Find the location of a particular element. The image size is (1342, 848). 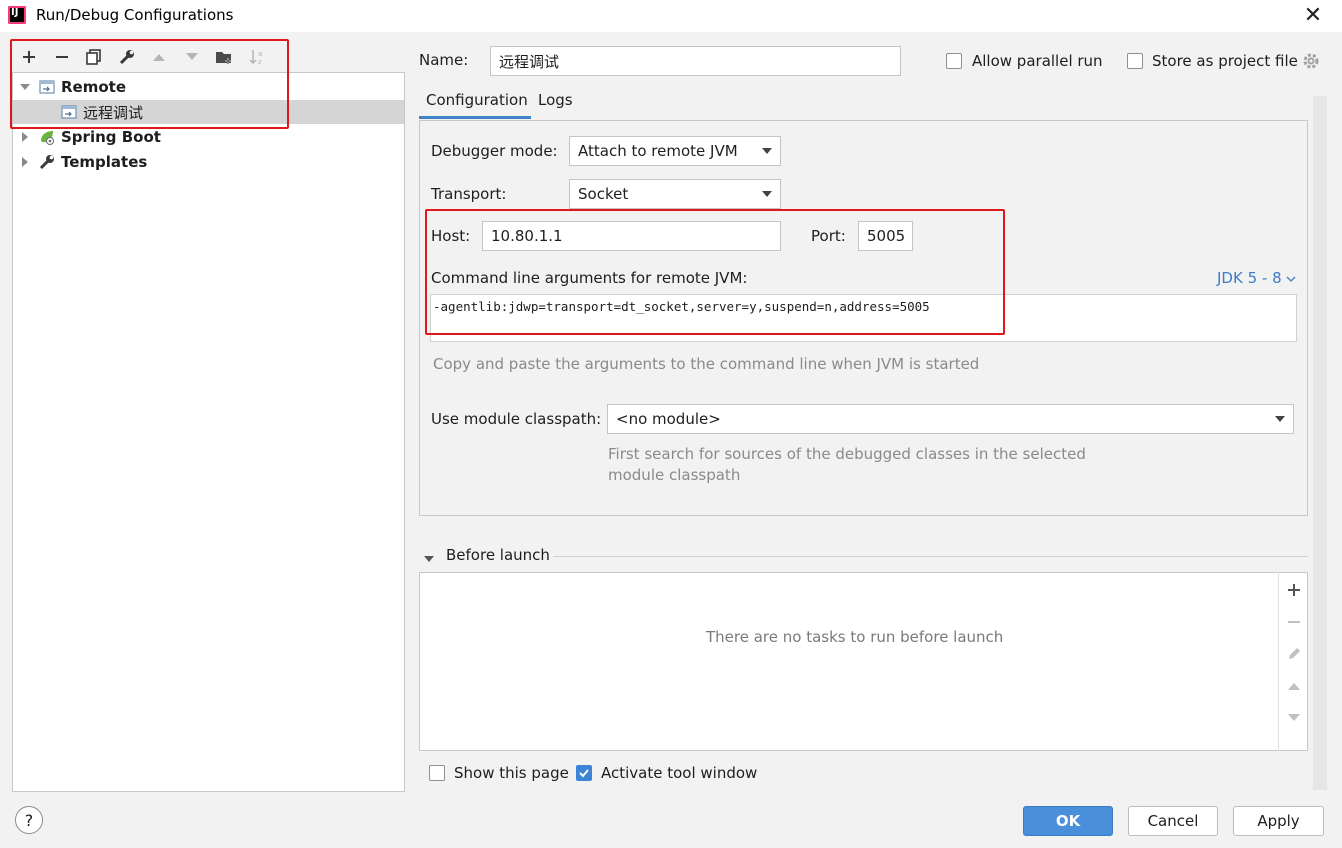

help-icon: ? is located at coordinates (29, 820).